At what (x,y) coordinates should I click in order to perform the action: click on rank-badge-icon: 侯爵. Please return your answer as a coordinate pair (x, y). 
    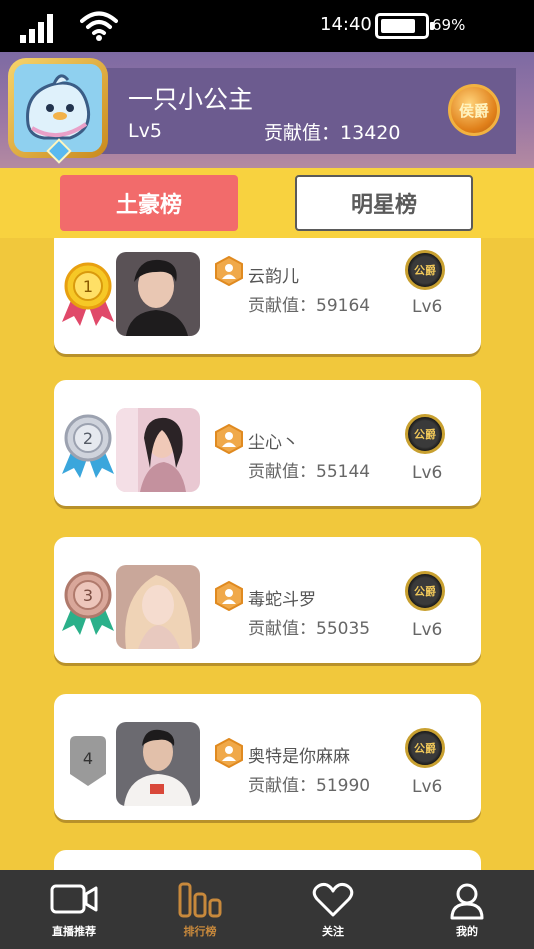
    Looking at the image, I should click on (474, 110).